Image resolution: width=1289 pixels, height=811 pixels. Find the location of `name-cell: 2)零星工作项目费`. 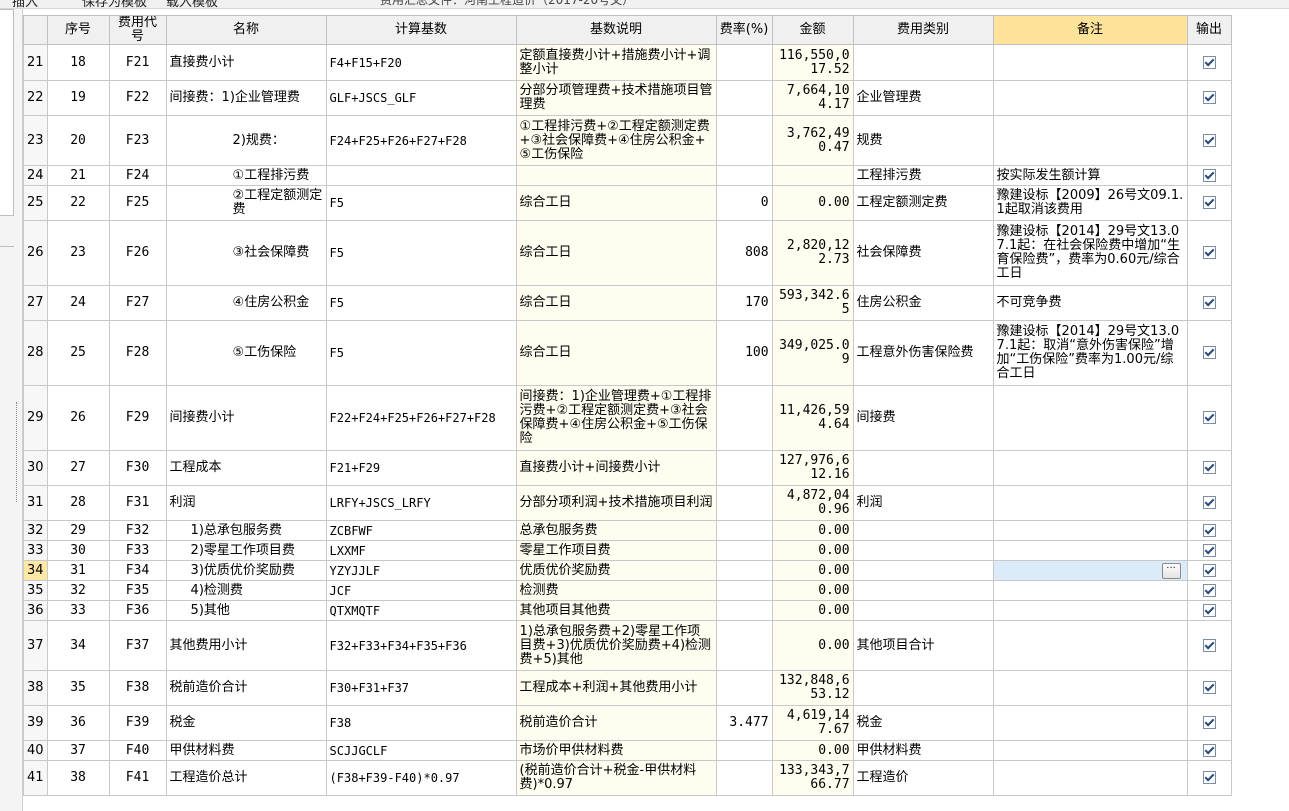

name-cell: 2)零星工作项目费 is located at coordinates (246, 550).